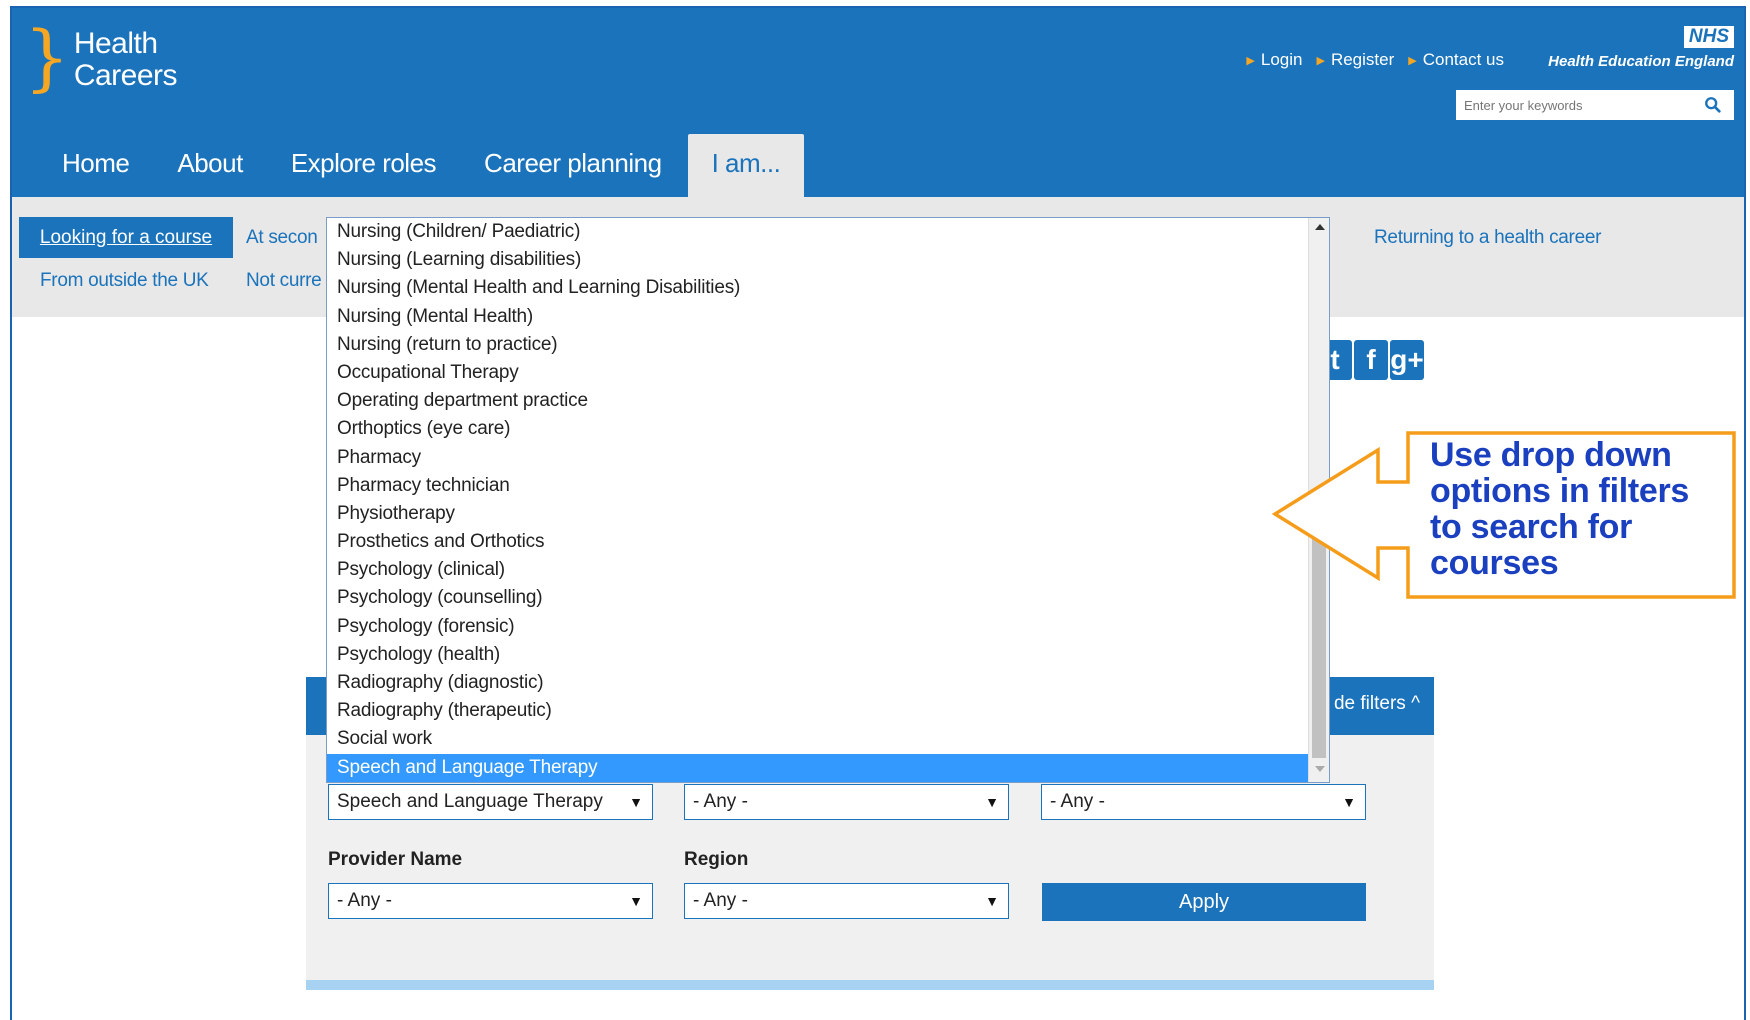  Describe the element at coordinates (363, 165) in the screenshot. I see `nav-explore-roles: Explore roles` at that location.